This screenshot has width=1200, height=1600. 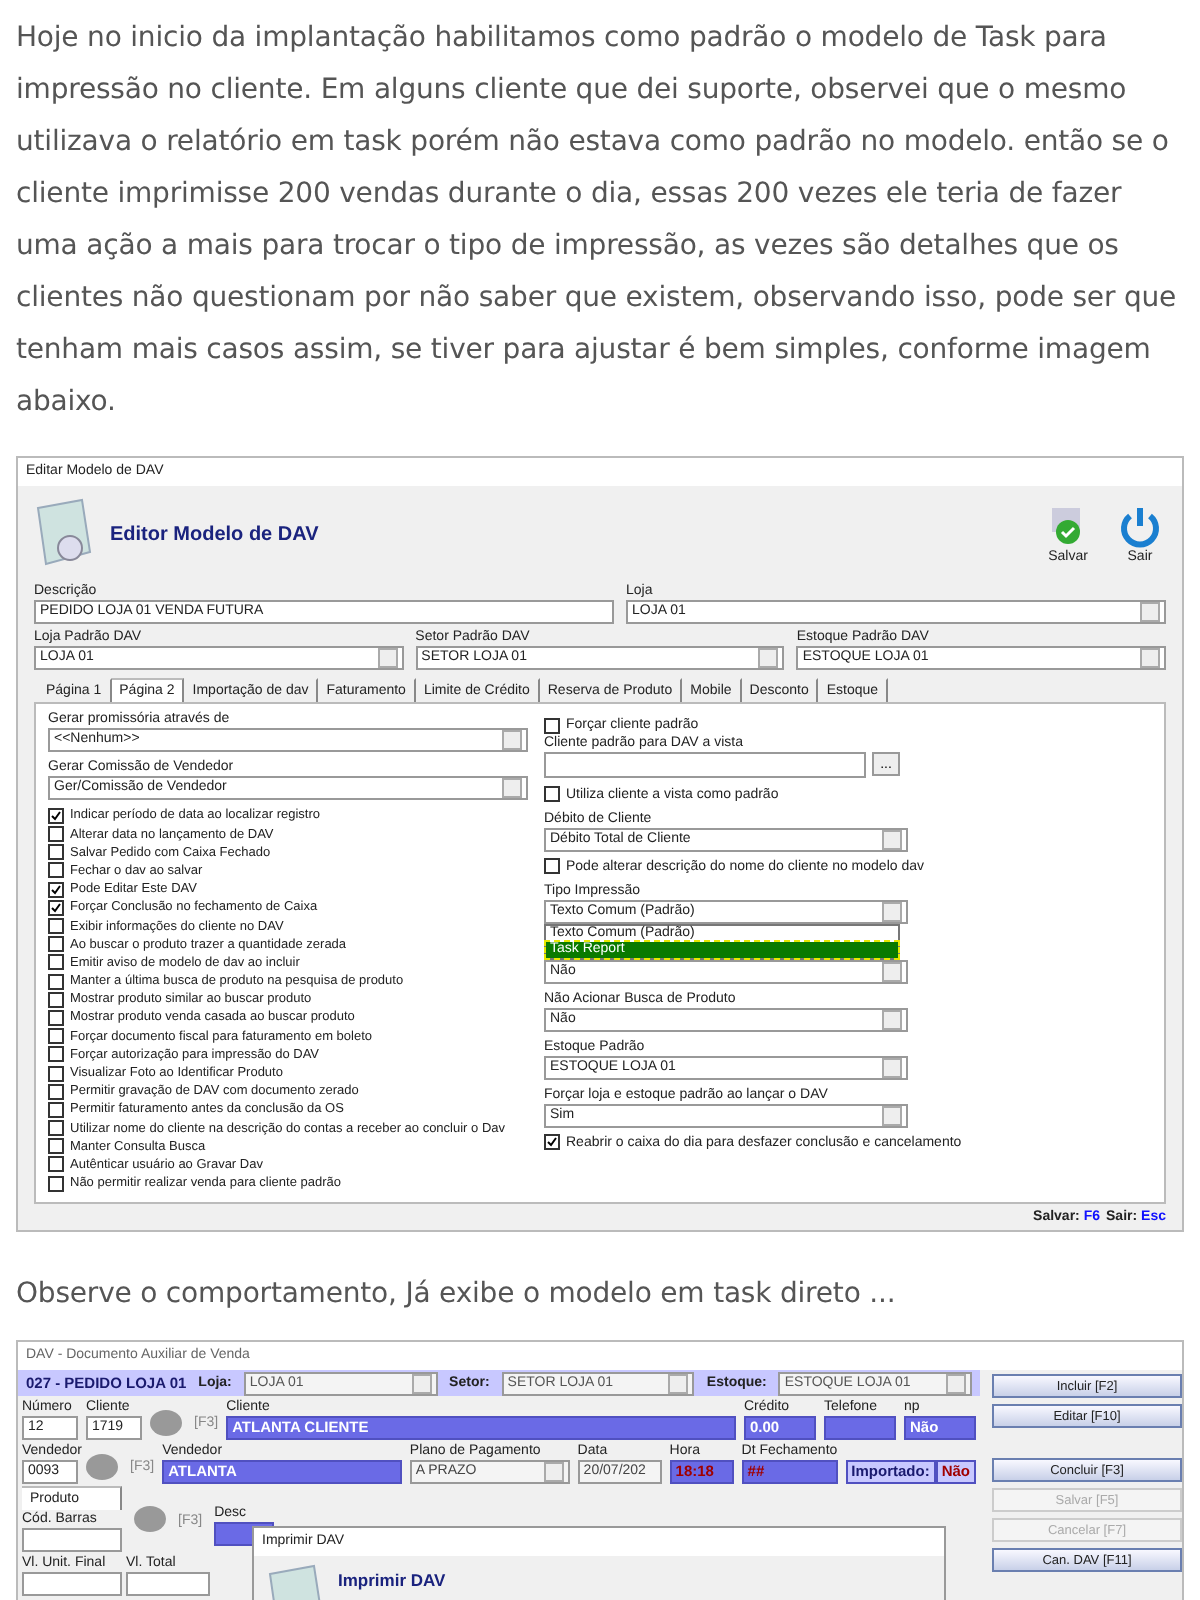 I want to click on value-field, so click(x=860, y=1428).